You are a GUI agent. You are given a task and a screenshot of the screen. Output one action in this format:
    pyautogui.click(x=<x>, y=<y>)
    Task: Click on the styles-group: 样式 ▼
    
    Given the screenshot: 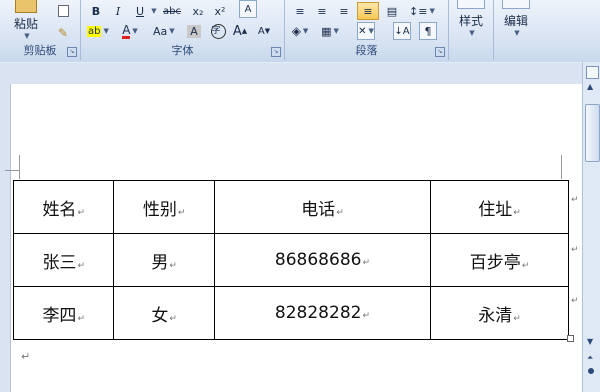 What is the action you would take?
    pyautogui.click(x=471, y=30)
    